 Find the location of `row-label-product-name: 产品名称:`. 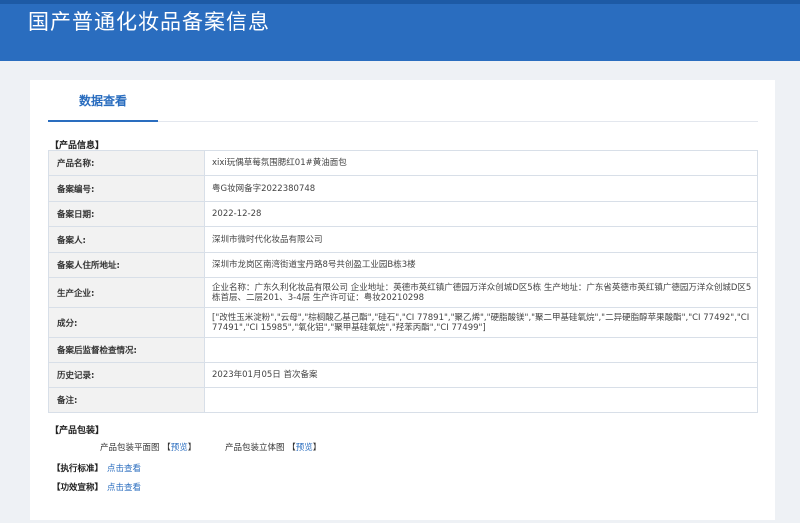

row-label-product-name: 产品名称: is located at coordinates (126, 163).